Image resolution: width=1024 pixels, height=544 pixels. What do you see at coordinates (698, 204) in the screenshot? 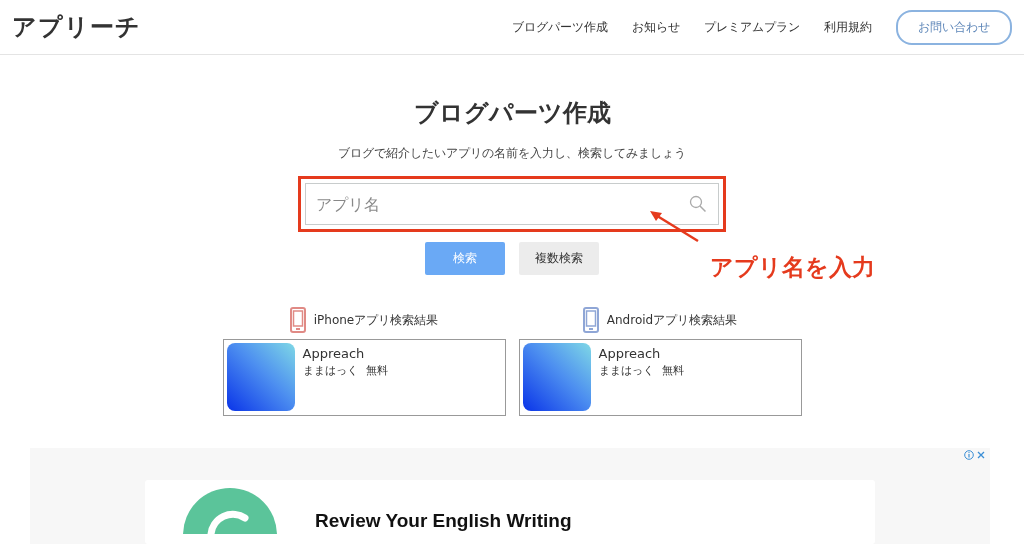
I see `search-icon` at bounding box center [698, 204].